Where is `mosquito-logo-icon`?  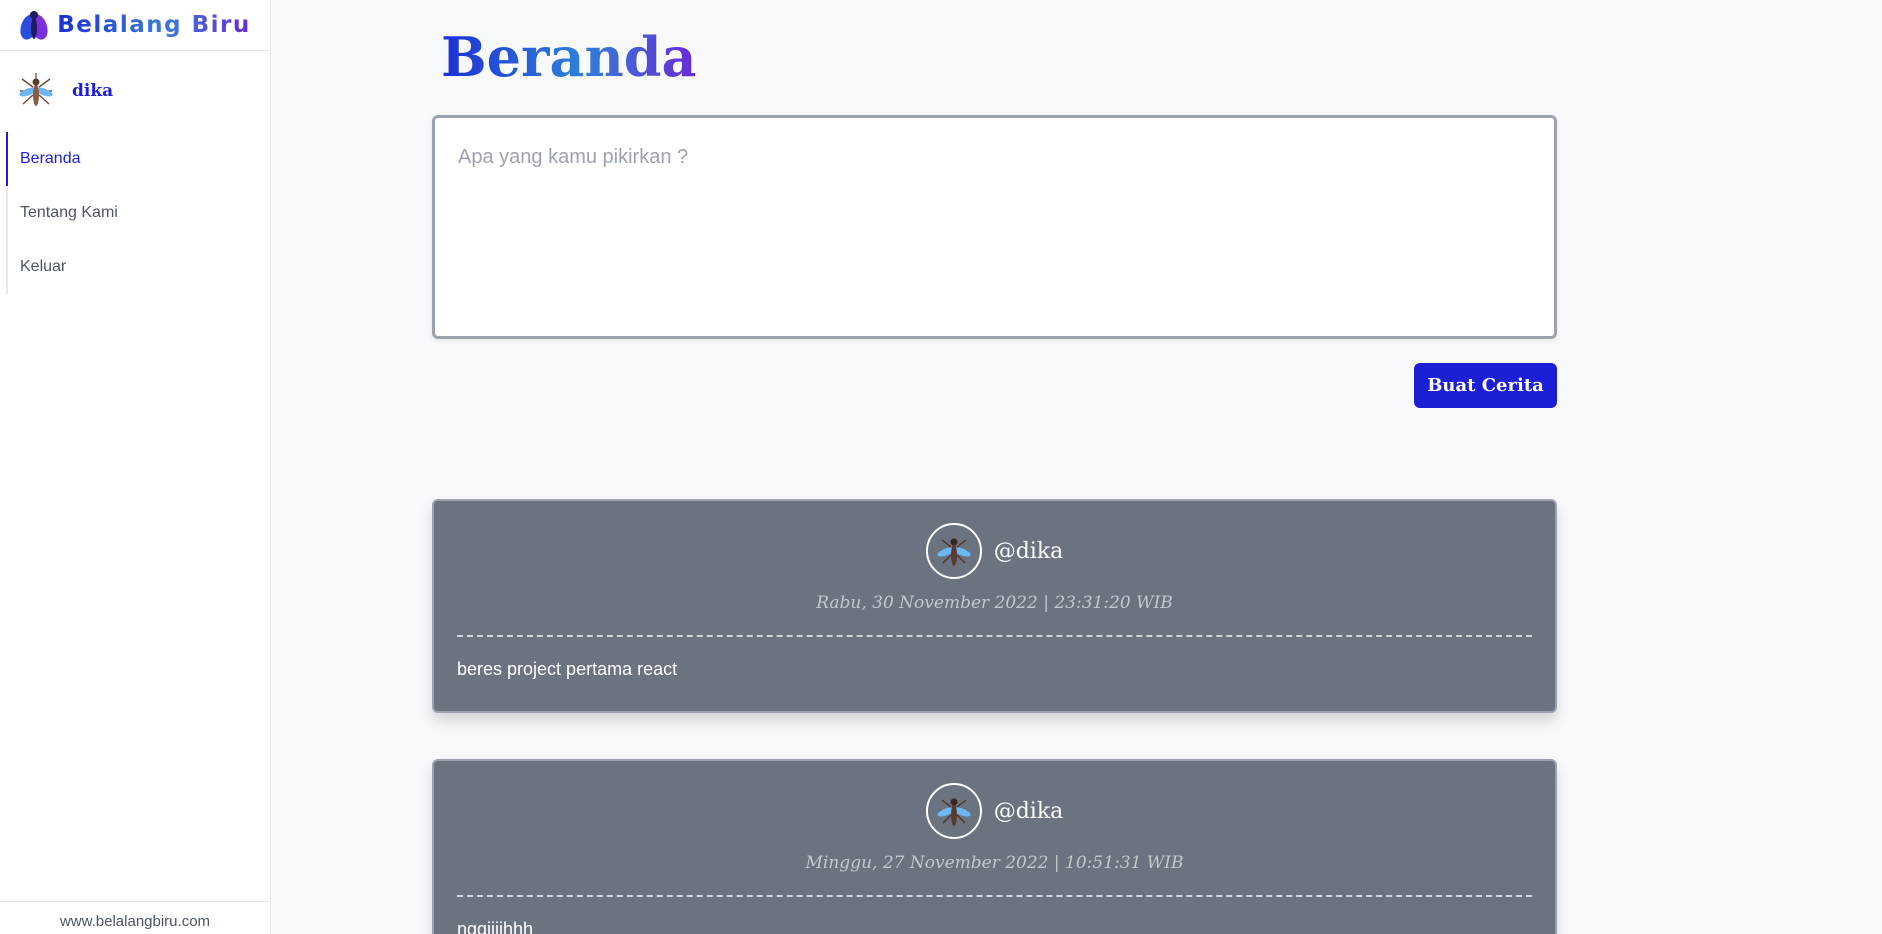
mosquito-logo-icon is located at coordinates (34, 25).